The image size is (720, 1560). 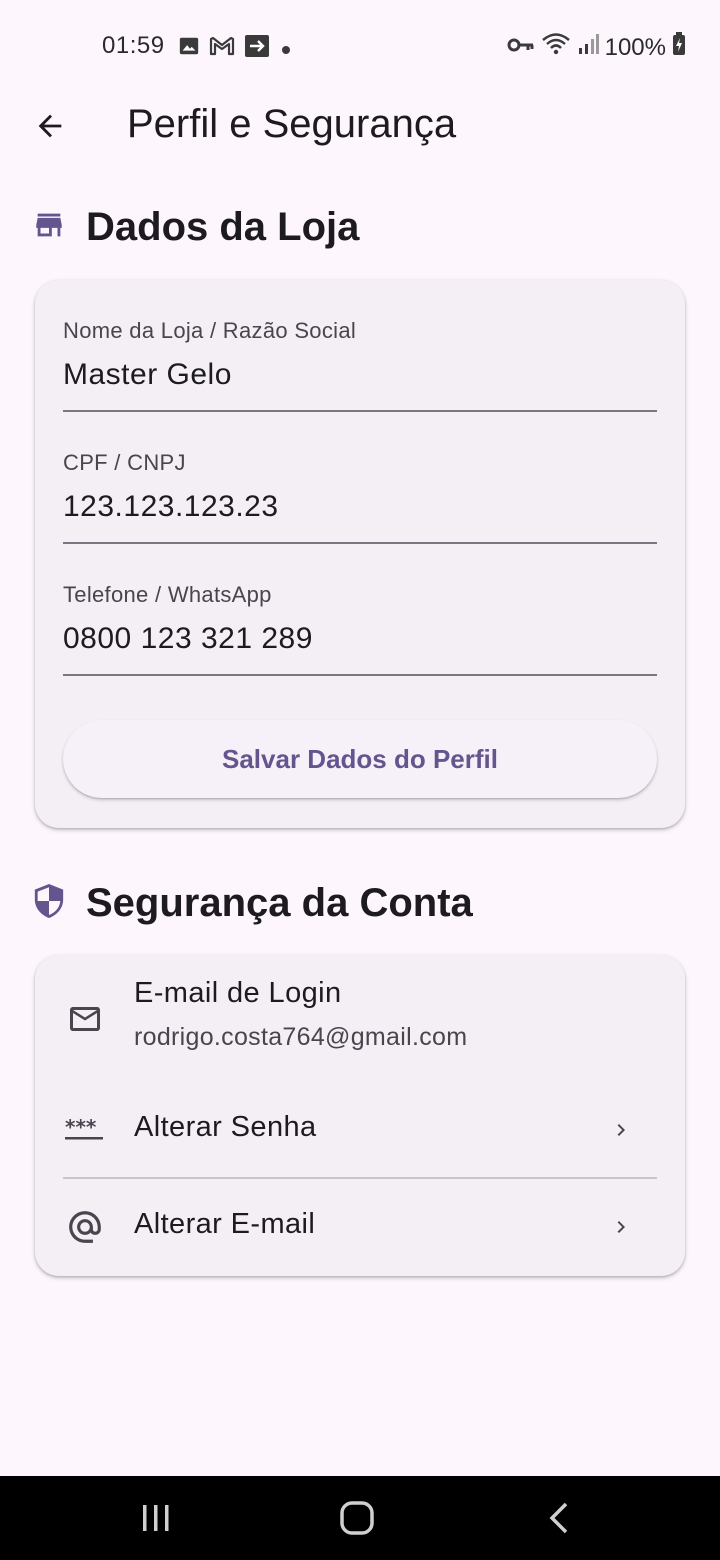 I want to click on phone-field: Telefone / WhatsApp, so click(x=360, y=629).